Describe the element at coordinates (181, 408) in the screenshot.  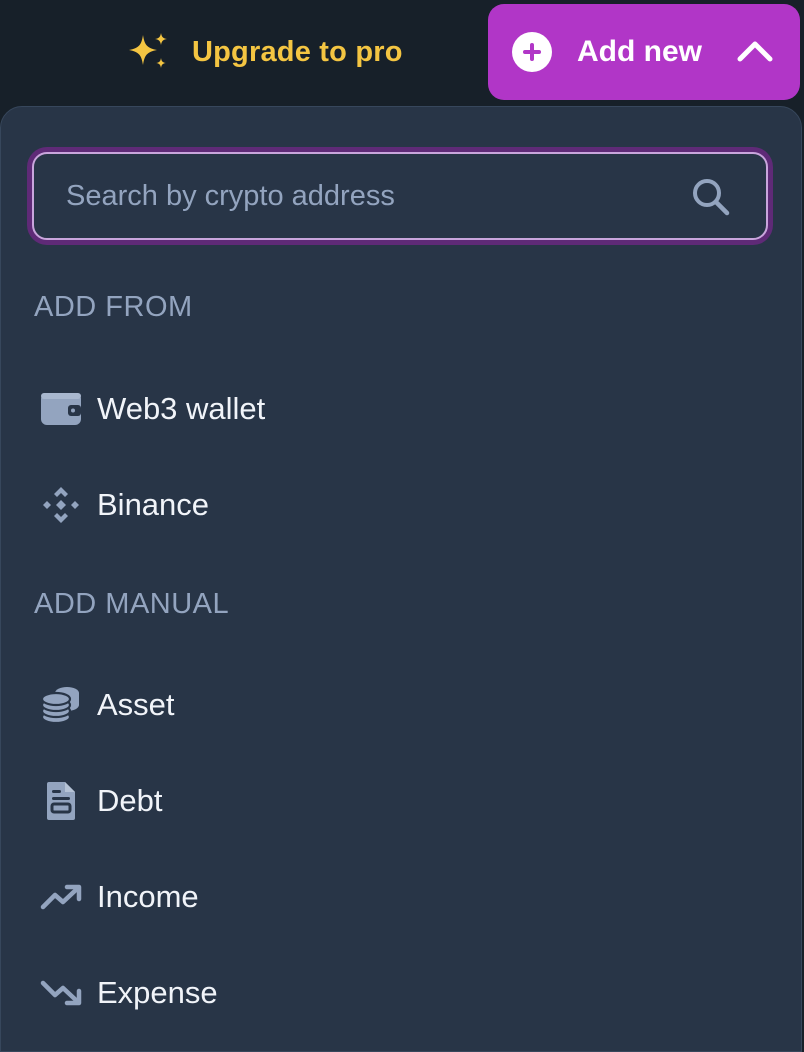
I see `menu-item-label: Web3 wallet` at that location.